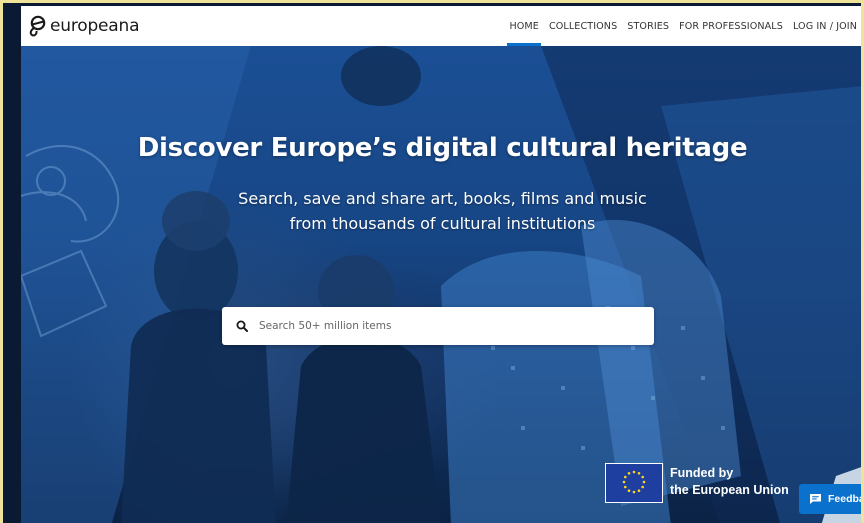  I want to click on nav-for-professionals: FOR PROFESSIONALS, so click(731, 26).